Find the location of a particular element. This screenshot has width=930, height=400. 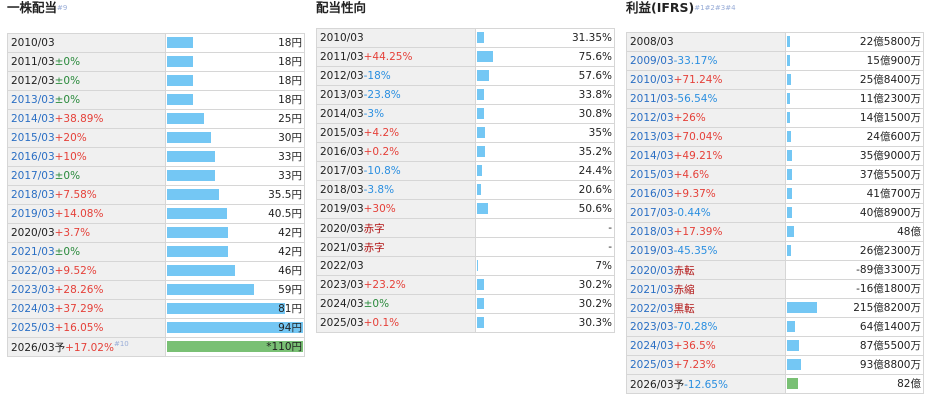

year-link: 2011/03 is located at coordinates (652, 99).